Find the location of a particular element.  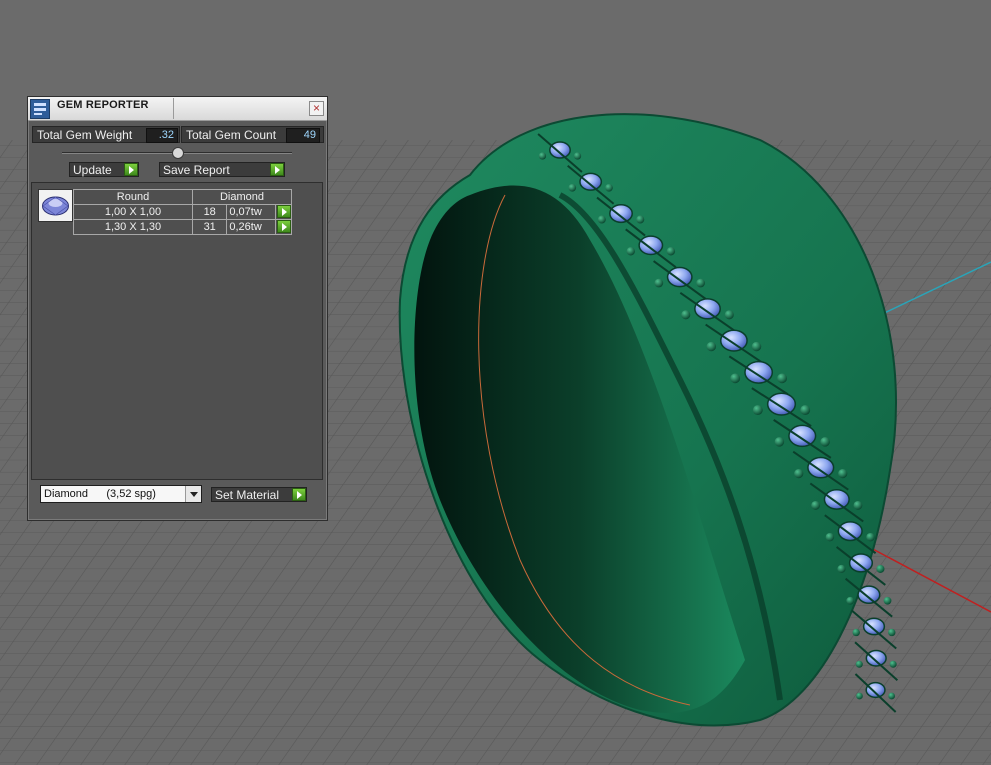

column-header-material: Diamond is located at coordinates (242, 197).